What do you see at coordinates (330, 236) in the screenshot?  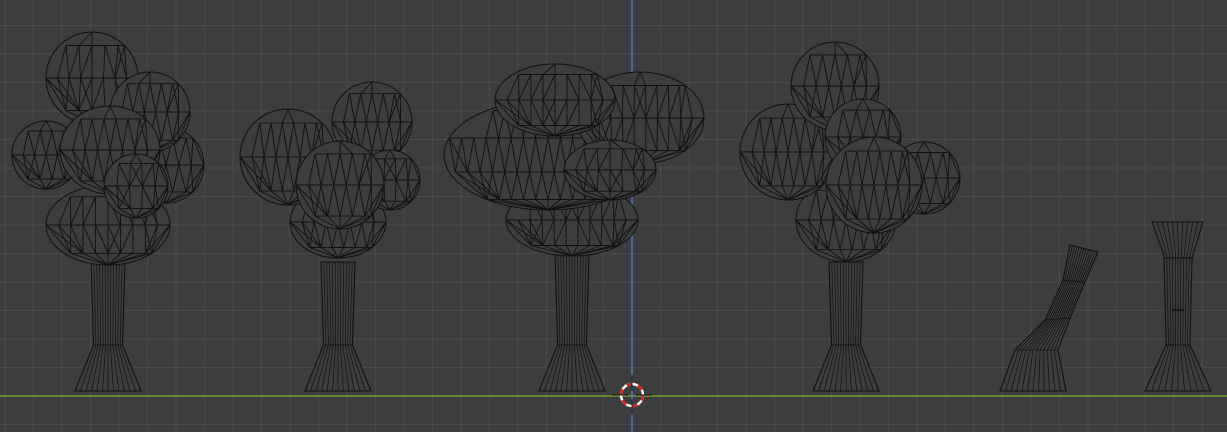 I see `tree-2-mesh` at bounding box center [330, 236].